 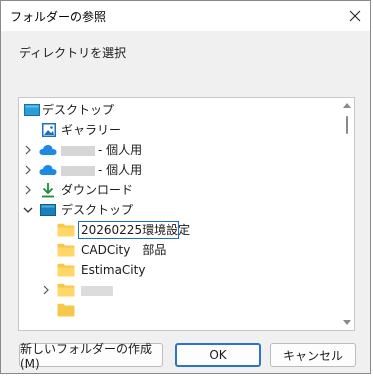 I want to click on redacted-folder-name, so click(x=97, y=290).